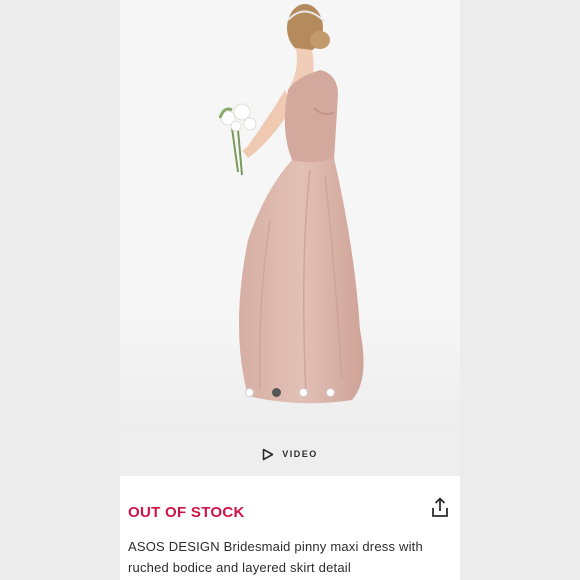 This screenshot has width=580, height=580. What do you see at coordinates (276, 392) in the screenshot?
I see `carousel-dot-active` at bounding box center [276, 392].